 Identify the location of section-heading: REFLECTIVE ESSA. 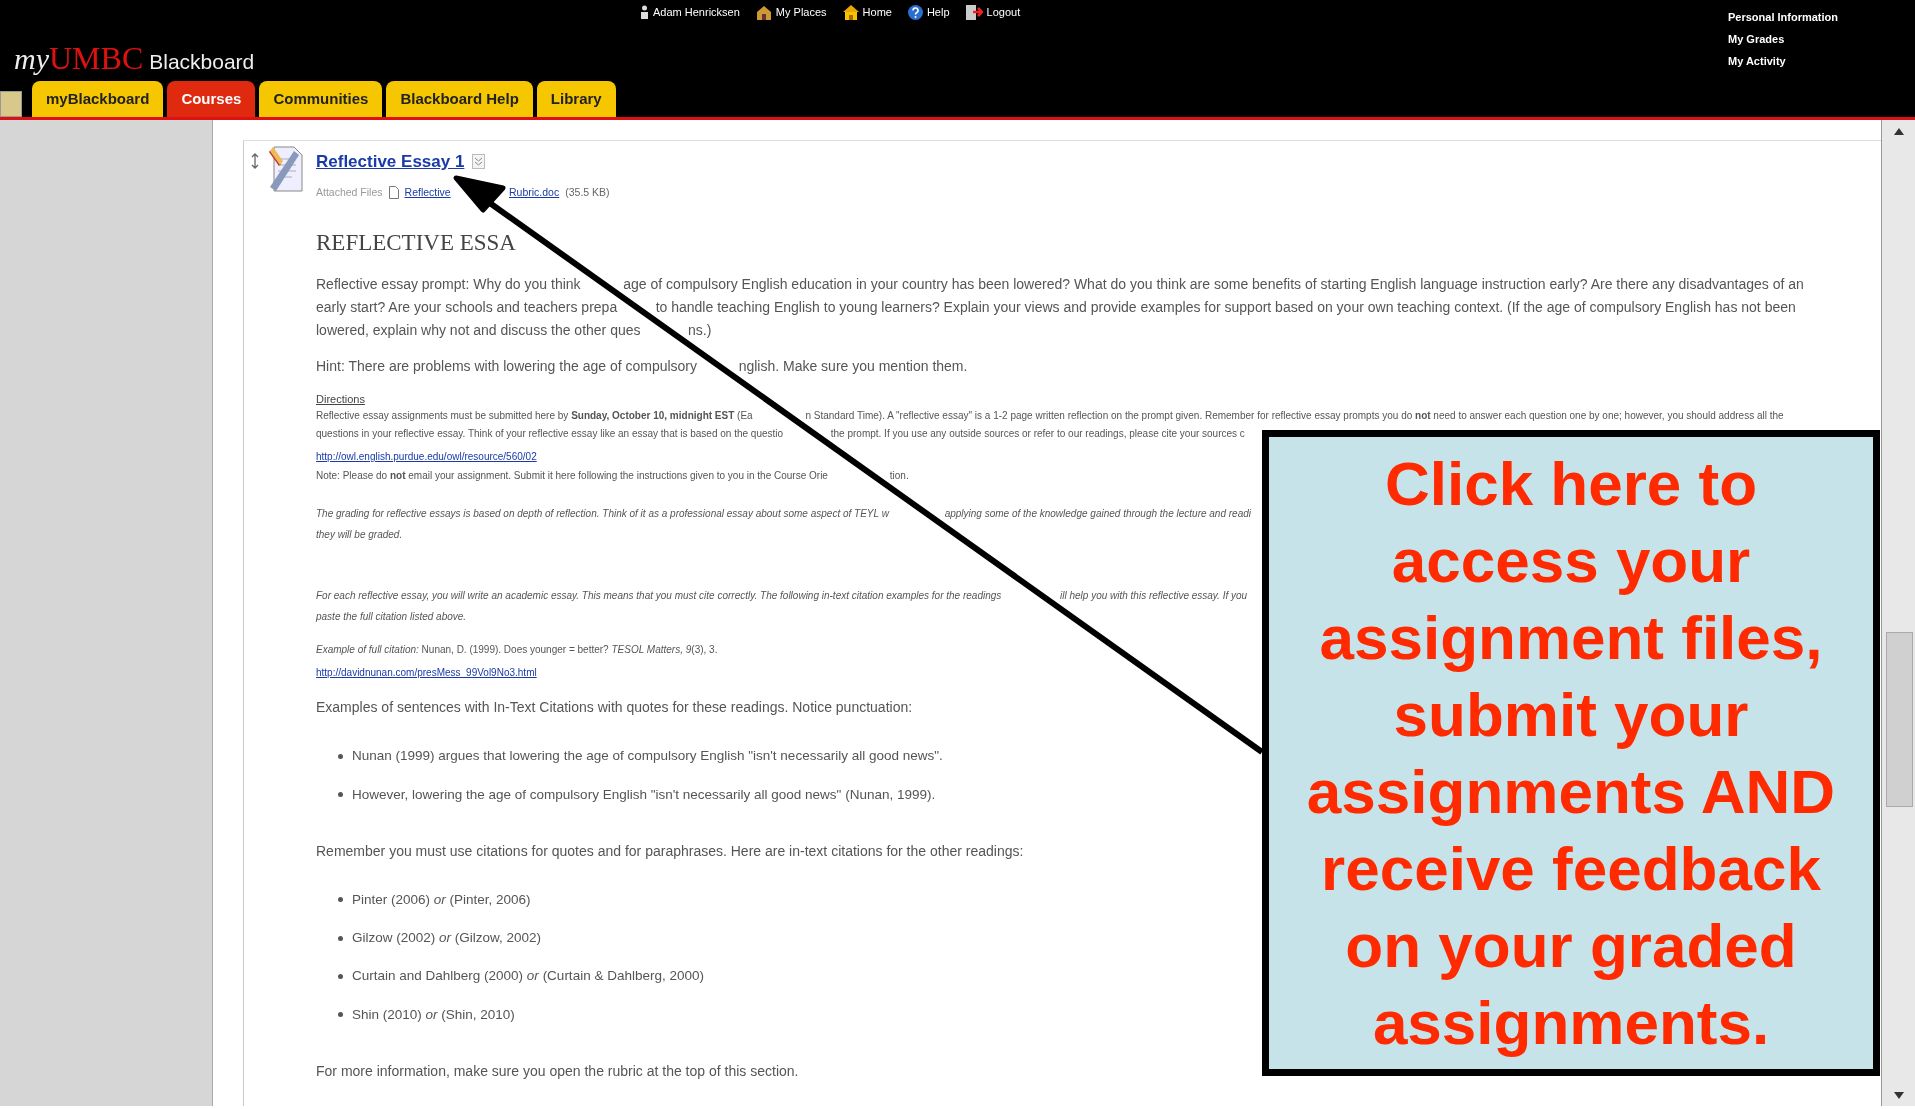
(416, 243).